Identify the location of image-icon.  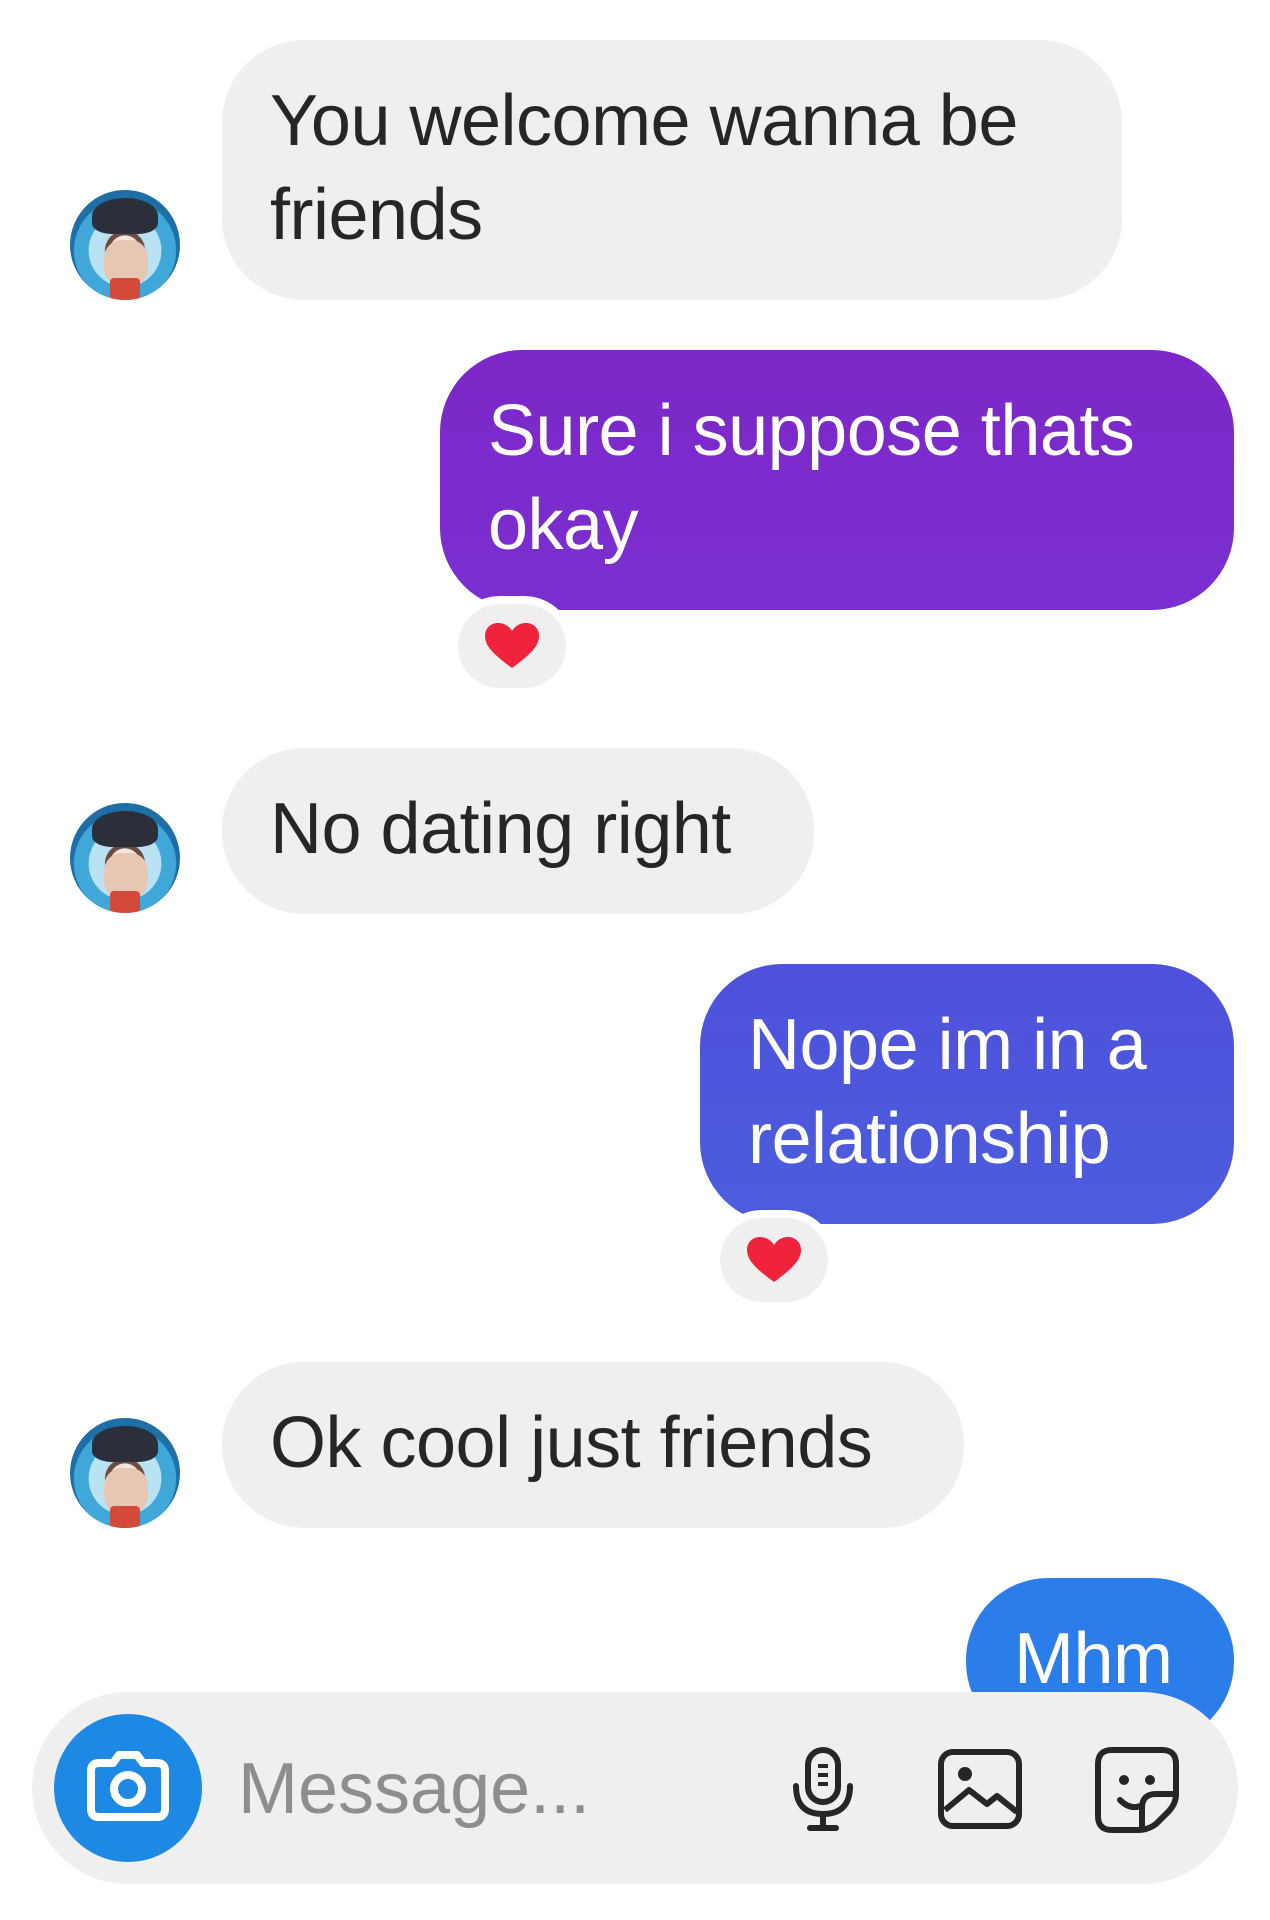
(980, 1789).